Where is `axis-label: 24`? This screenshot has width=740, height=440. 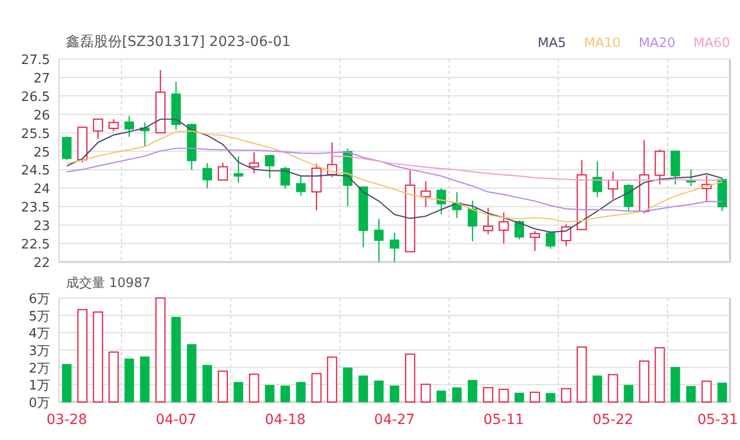 axis-label: 24 is located at coordinates (41, 190).